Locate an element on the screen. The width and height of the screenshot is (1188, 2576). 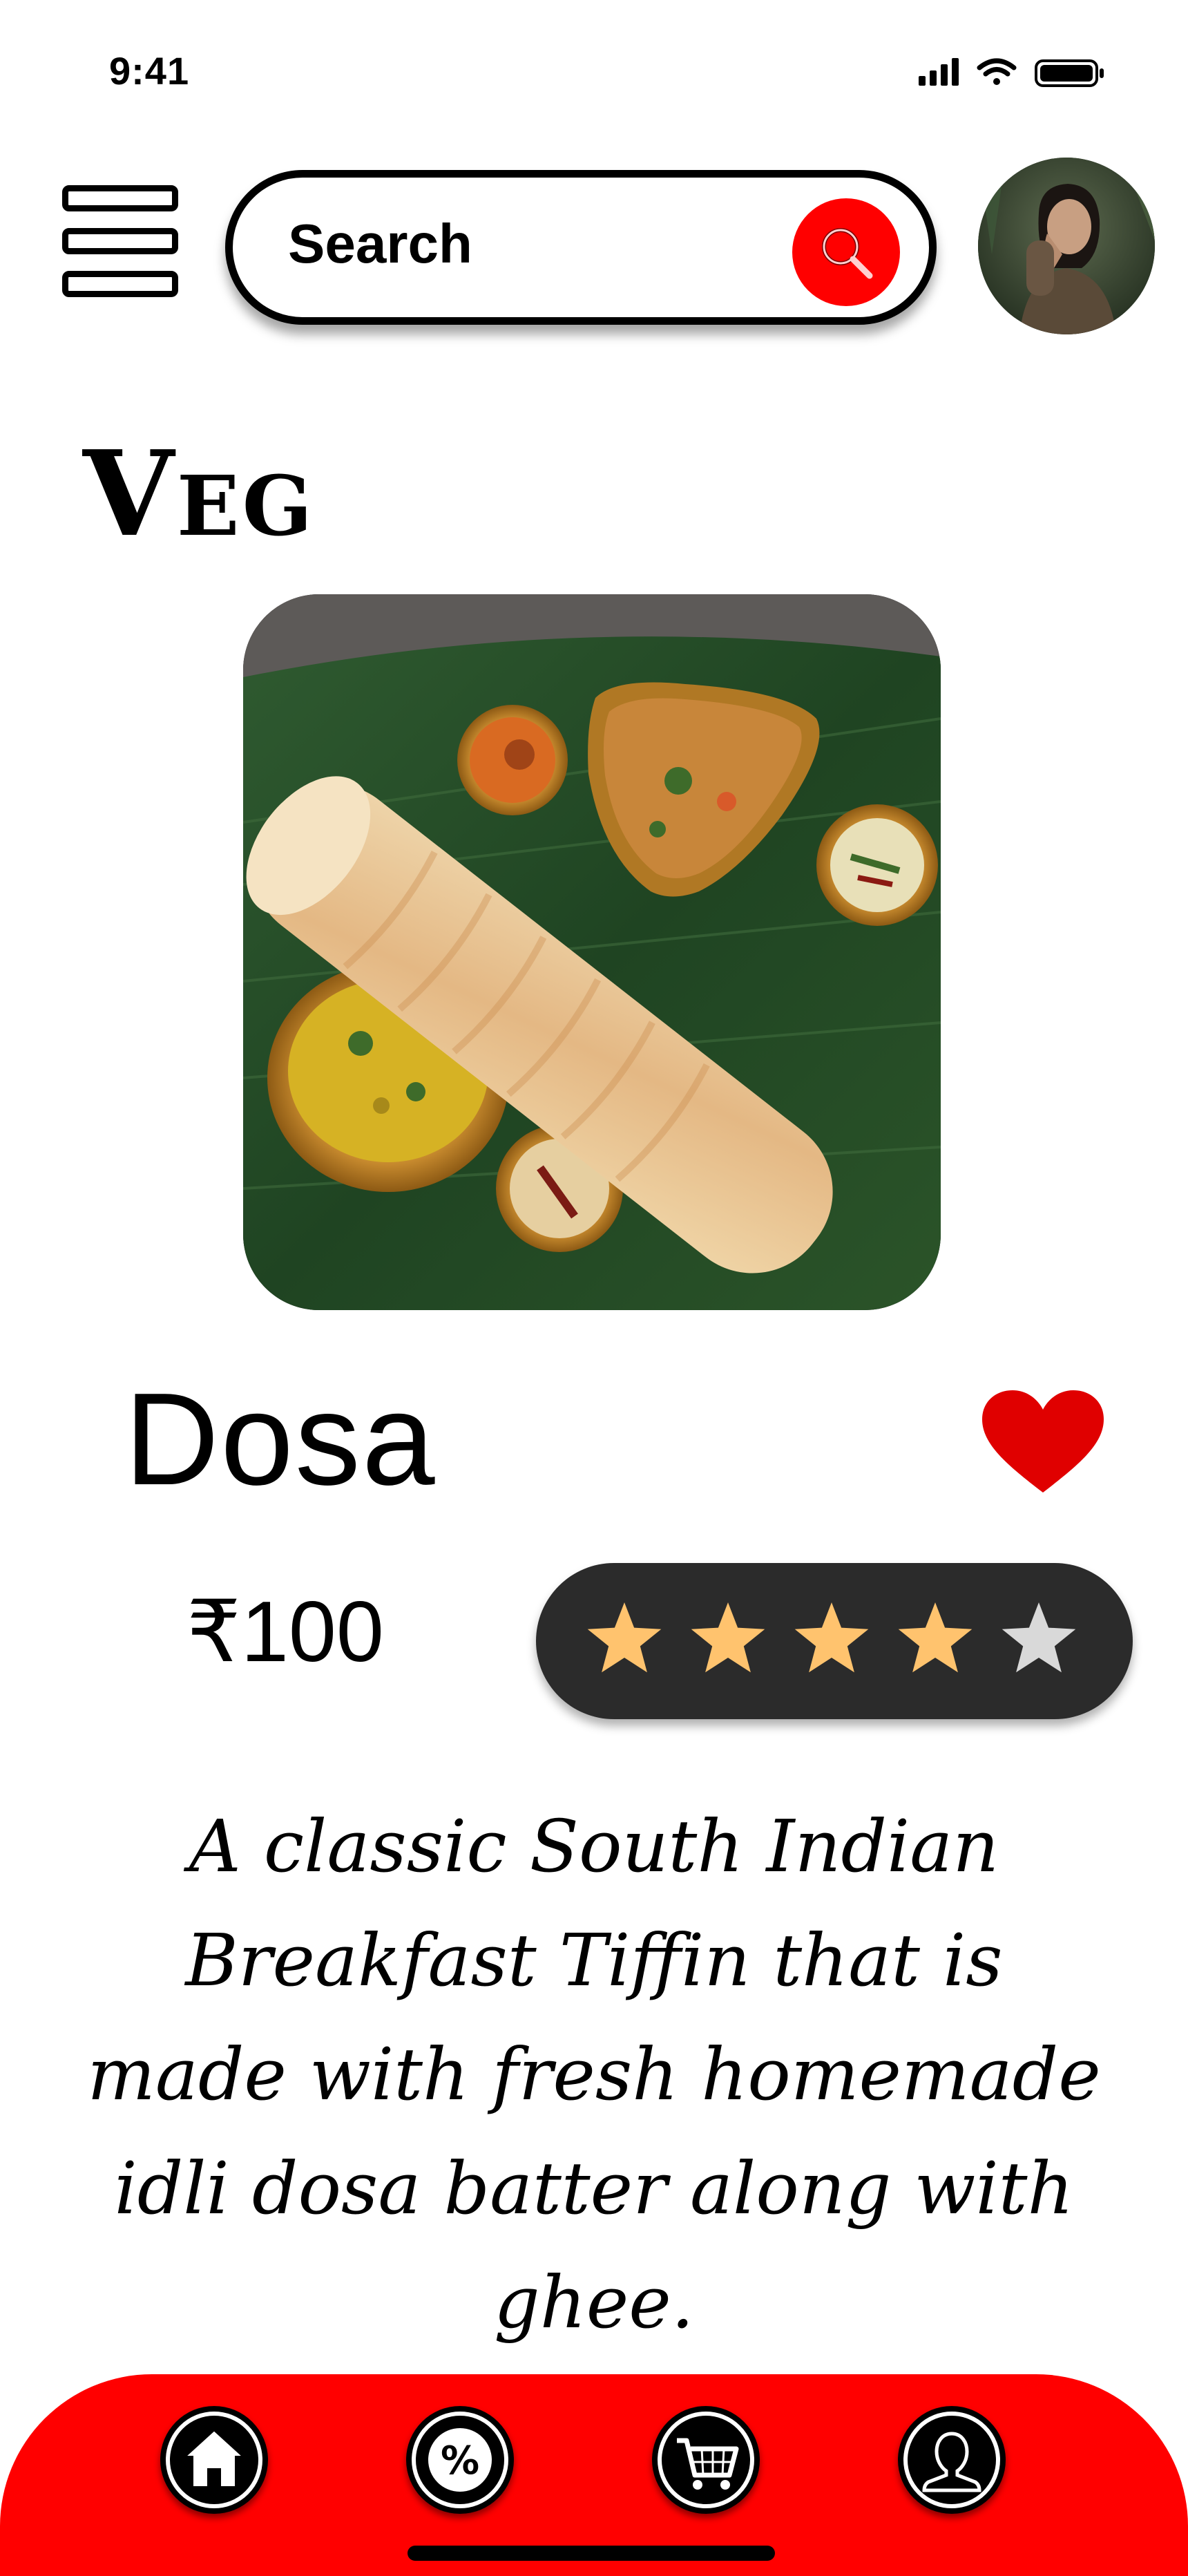
search-bar: Search is located at coordinates (581, 247).